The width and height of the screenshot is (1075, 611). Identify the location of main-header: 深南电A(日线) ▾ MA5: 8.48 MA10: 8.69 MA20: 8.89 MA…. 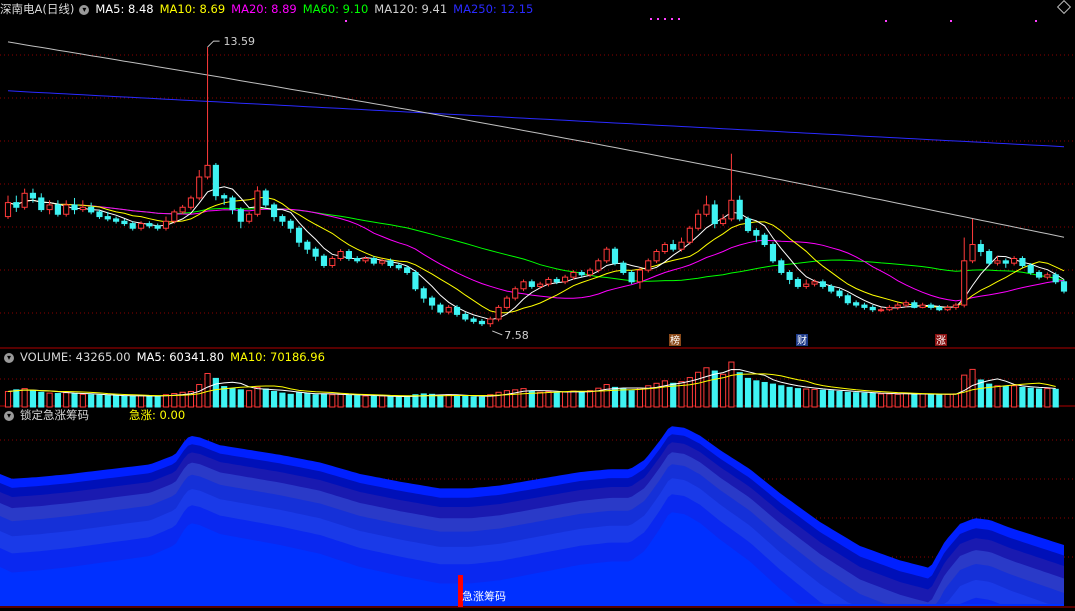
(269, 9).